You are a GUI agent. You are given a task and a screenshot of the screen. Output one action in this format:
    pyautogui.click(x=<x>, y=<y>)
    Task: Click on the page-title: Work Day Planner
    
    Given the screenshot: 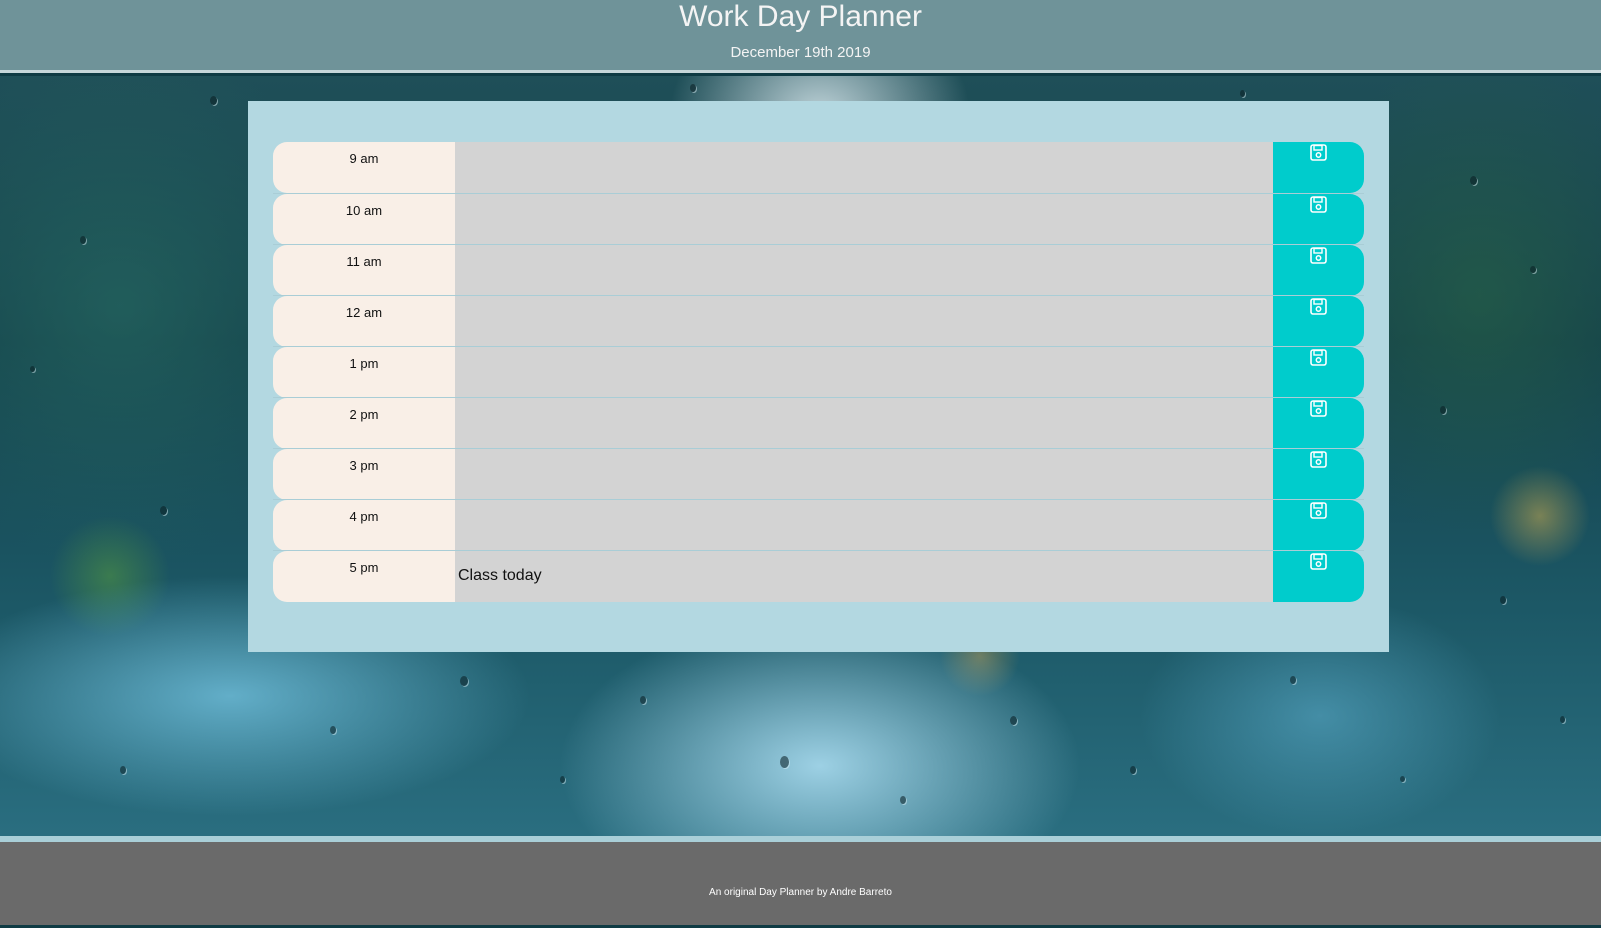 What is the action you would take?
    pyautogui.click(x=800, y=16)
    